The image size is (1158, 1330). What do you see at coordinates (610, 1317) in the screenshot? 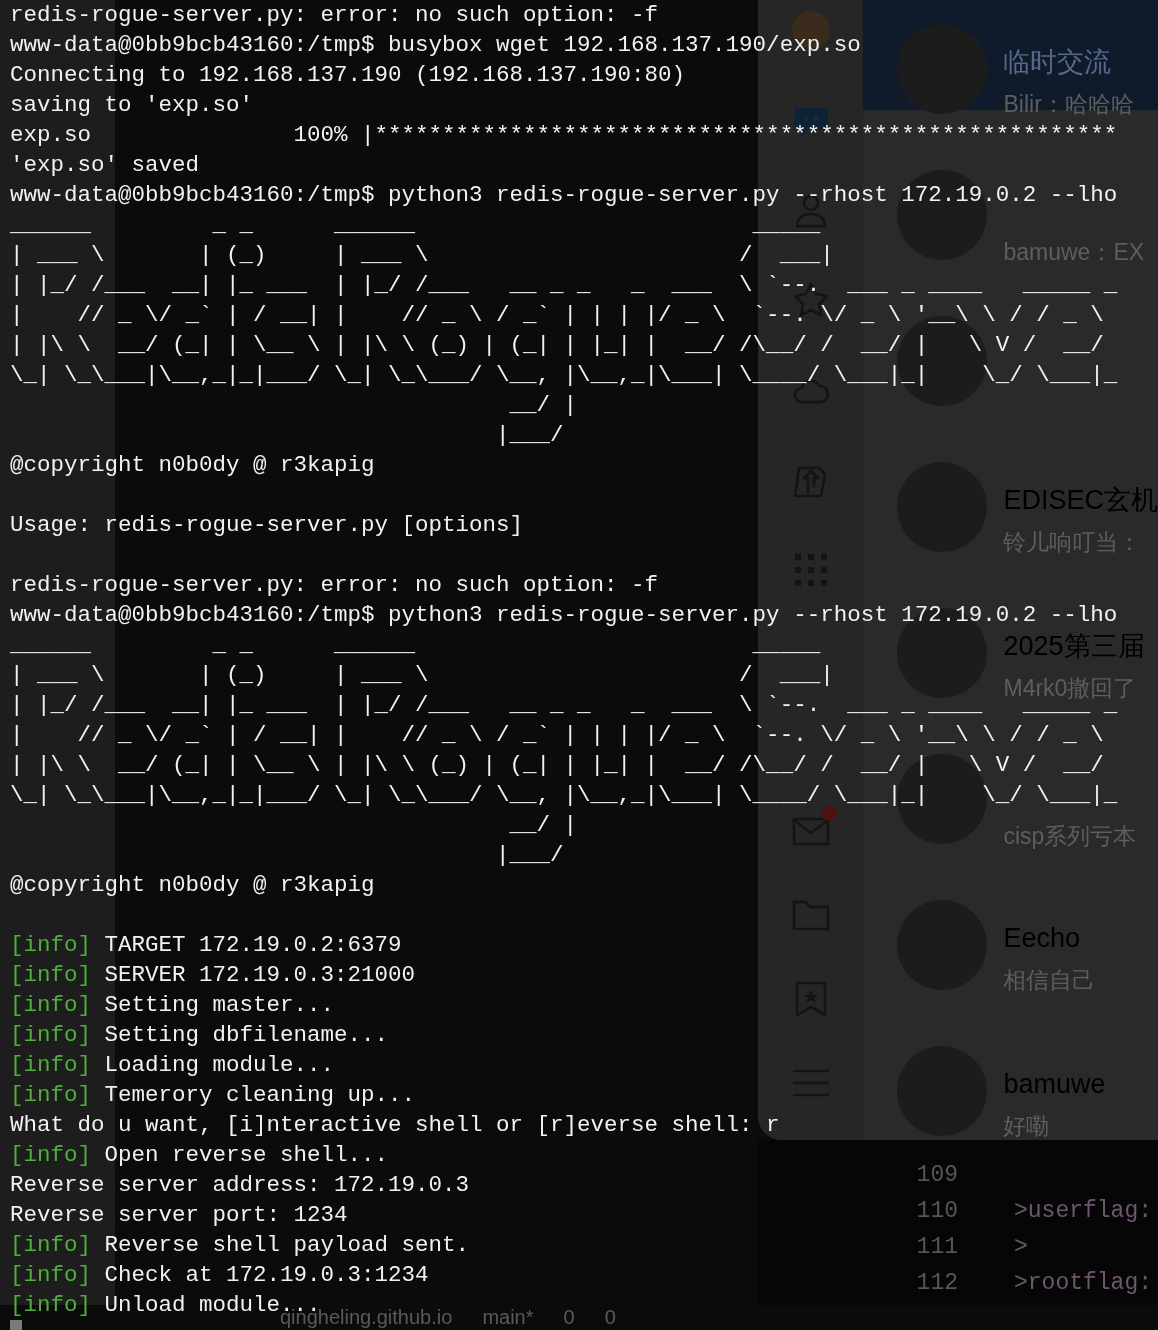
I see `warning-count: 0` at bounding box center [610, 1317].